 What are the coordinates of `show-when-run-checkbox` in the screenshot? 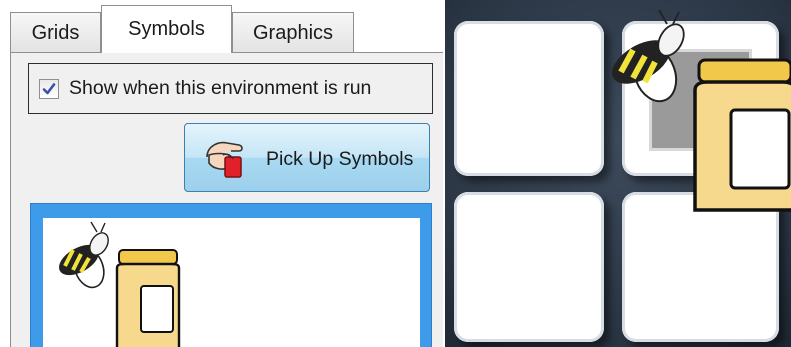 It's located at (49, 88).